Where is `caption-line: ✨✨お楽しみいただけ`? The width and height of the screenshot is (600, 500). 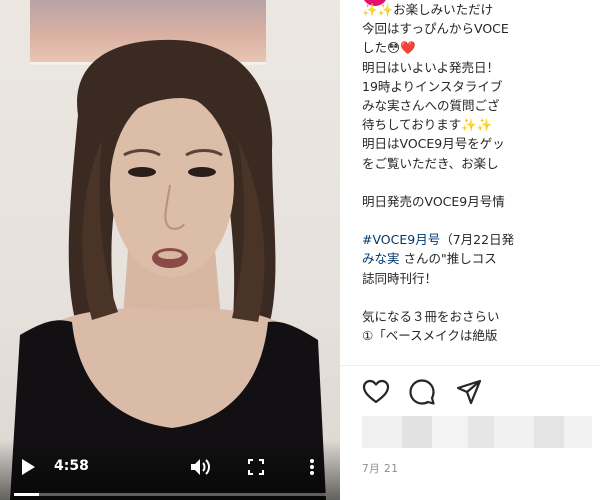 caption-line: ✨✨お楽しみいただけ is located at coordinates (428, 9).